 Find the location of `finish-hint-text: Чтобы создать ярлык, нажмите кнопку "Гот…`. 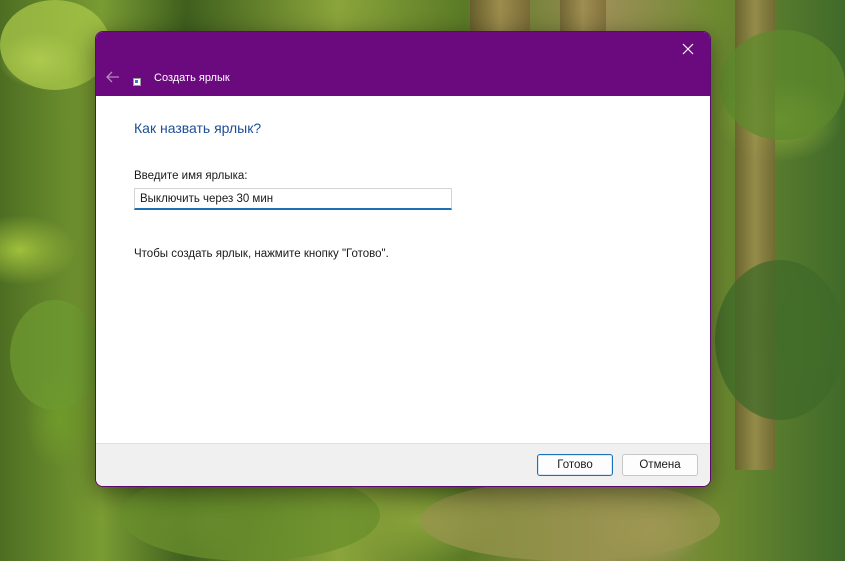

finish-hint-text: Чтобы создать ярлык, нажмите кнопку "Гот… is located at coordinates (261, 254).